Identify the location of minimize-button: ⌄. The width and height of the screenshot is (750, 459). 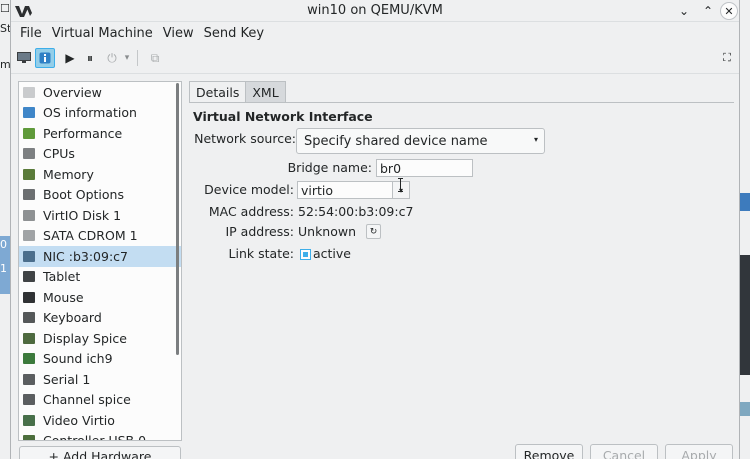
(684, 11).